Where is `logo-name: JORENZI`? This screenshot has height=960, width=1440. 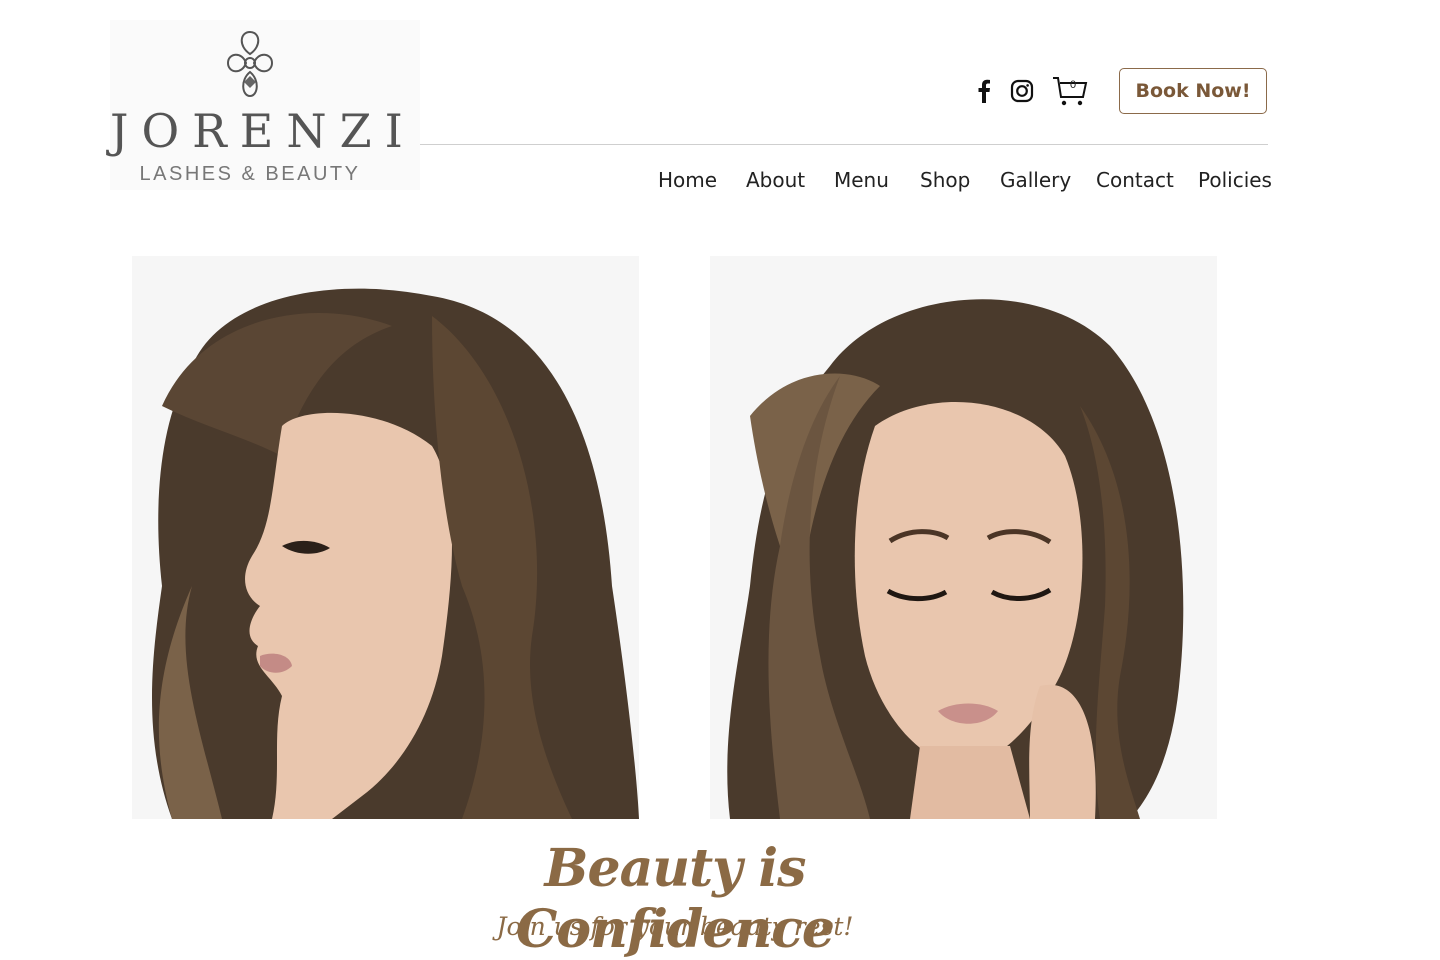
logo-name: JORENZI is located at coordinates (263, 131).